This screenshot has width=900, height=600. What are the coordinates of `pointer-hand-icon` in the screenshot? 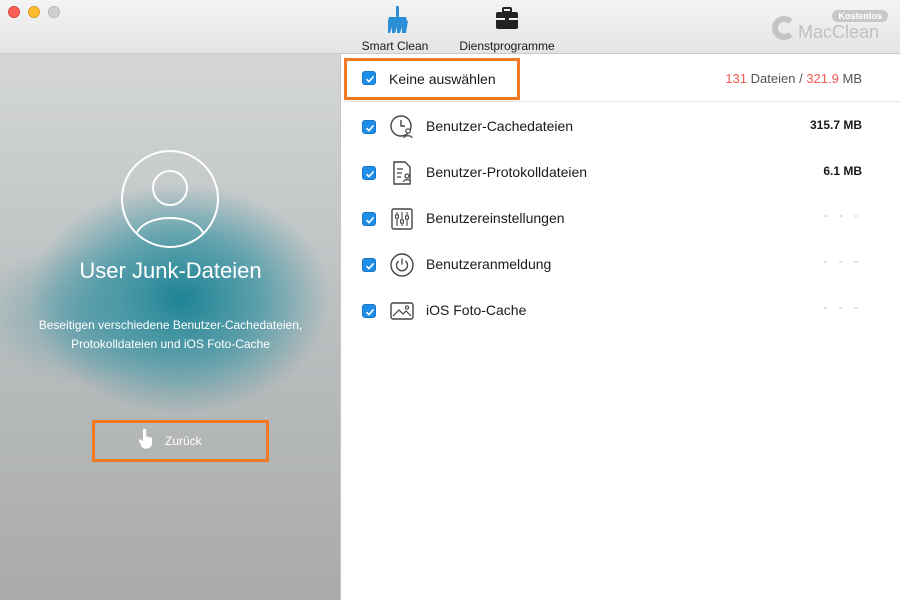 It's located at (146, 441).